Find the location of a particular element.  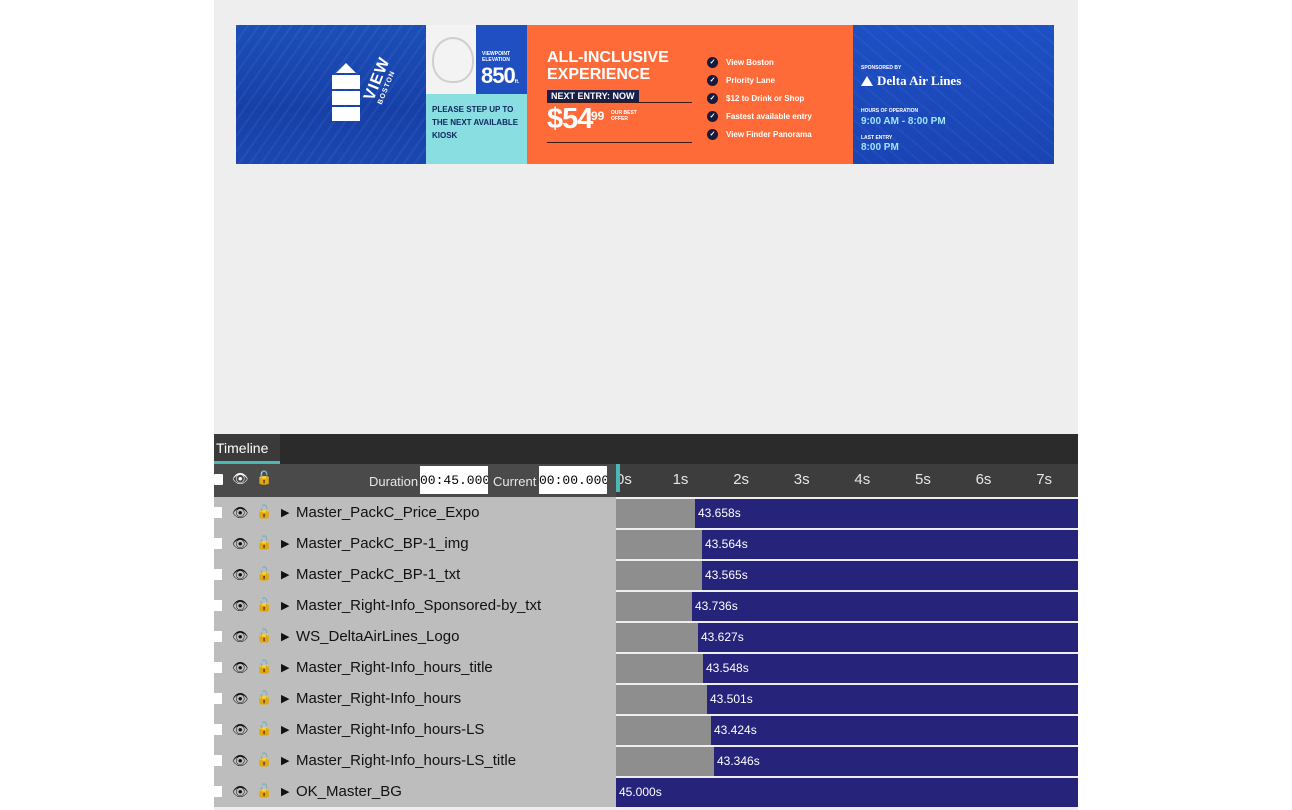

time-ruler: 0s 1s 2s 3s 4s 5s 6s 7s is located at coordinates (847, 480).